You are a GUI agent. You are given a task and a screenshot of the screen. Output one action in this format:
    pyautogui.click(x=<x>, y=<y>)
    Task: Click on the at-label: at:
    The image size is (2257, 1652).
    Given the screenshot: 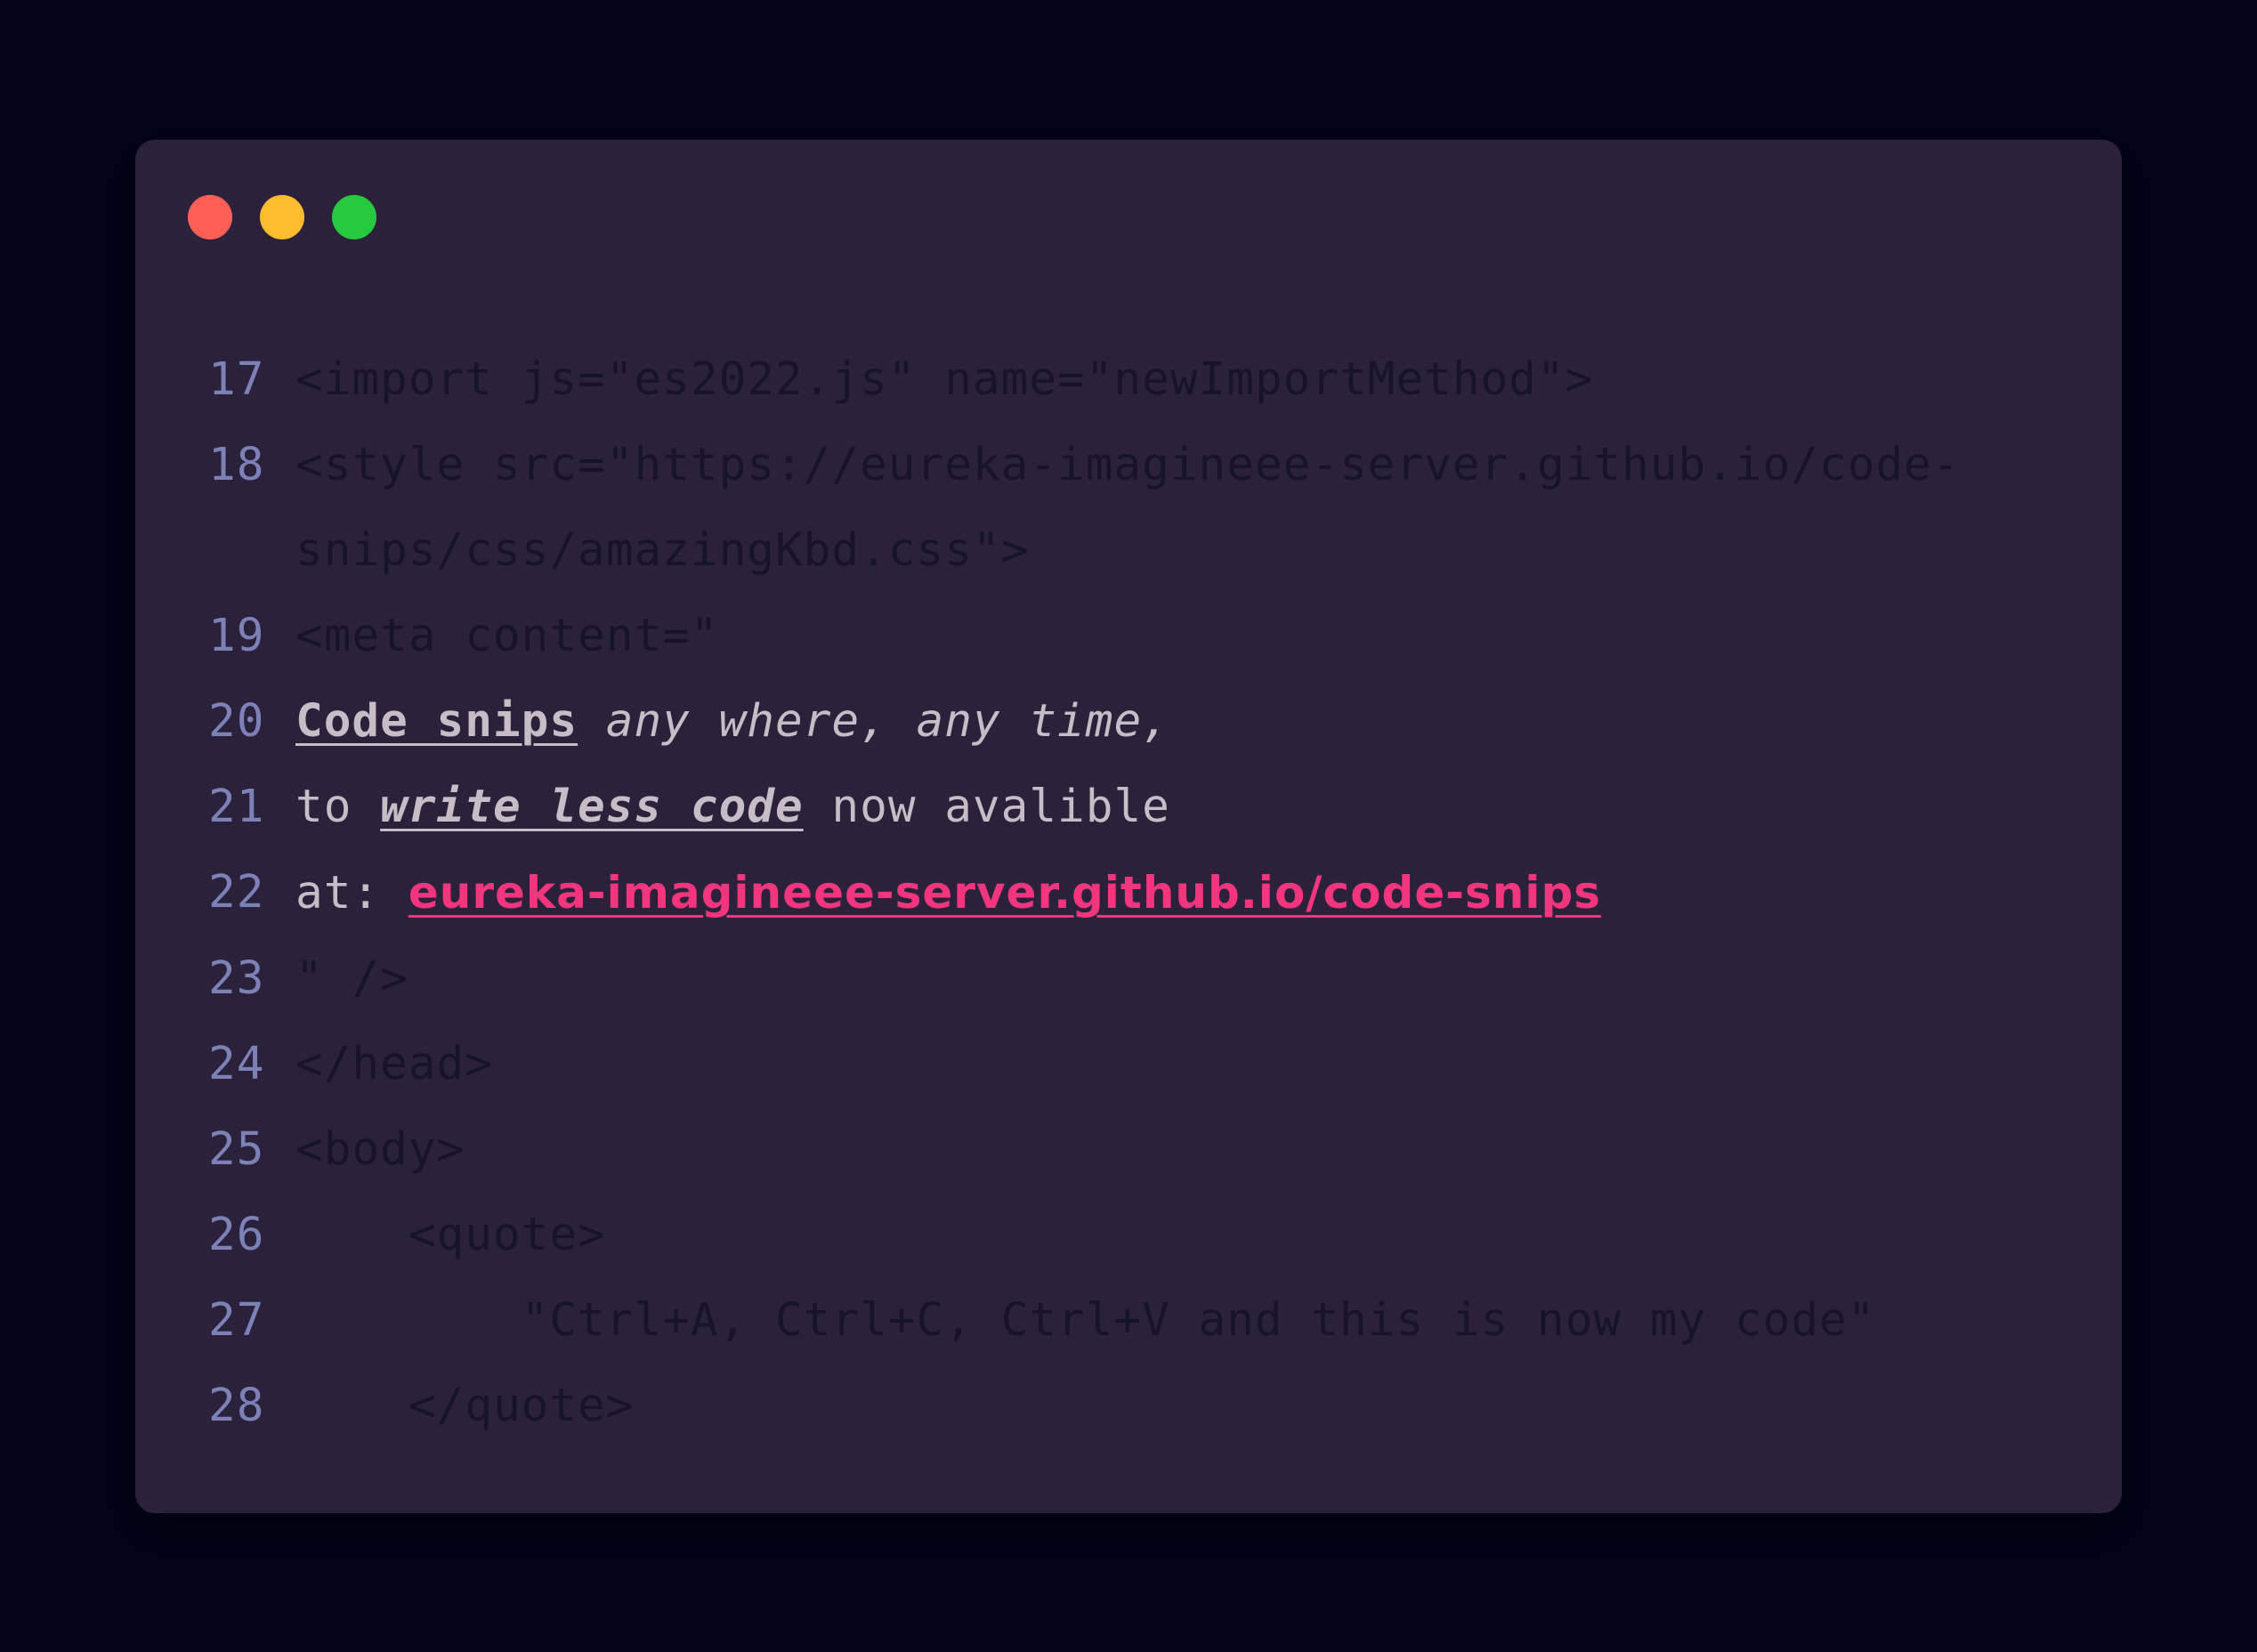 What is the action you would take?
    pyautogui.click(x=352, y=893)
    